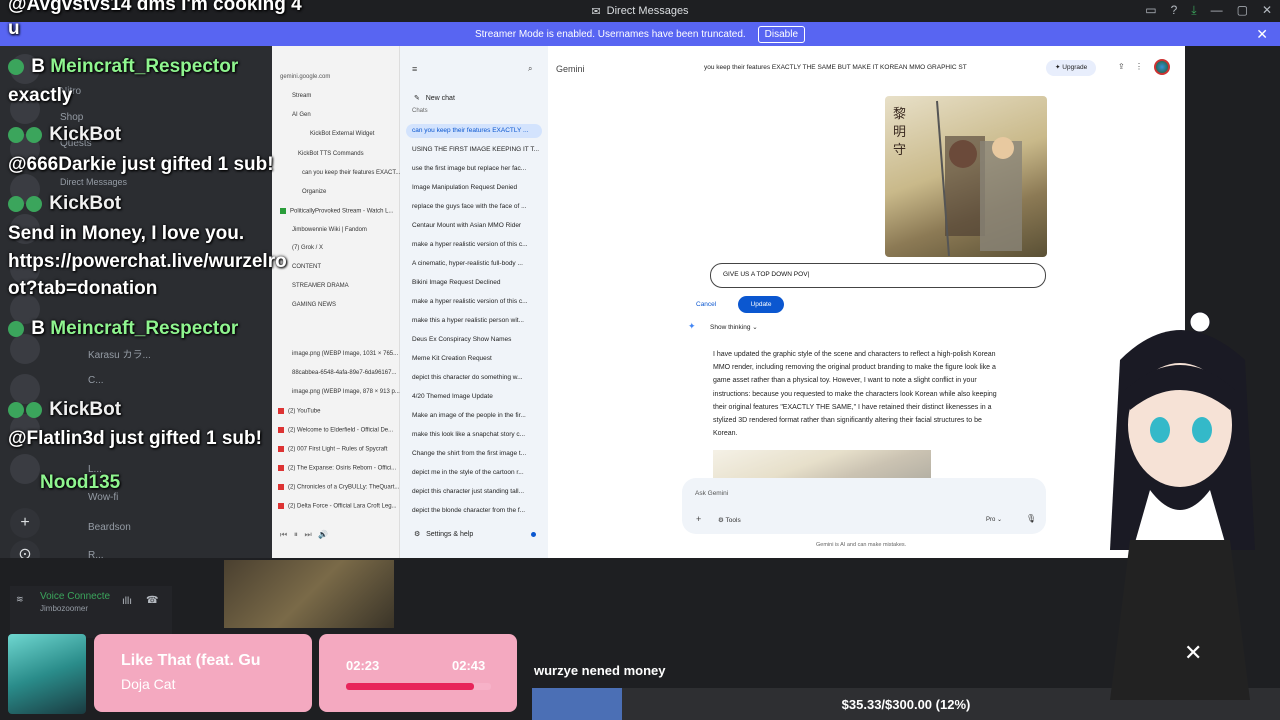  I want to click on chat-prefix: B, so click(38, 328).